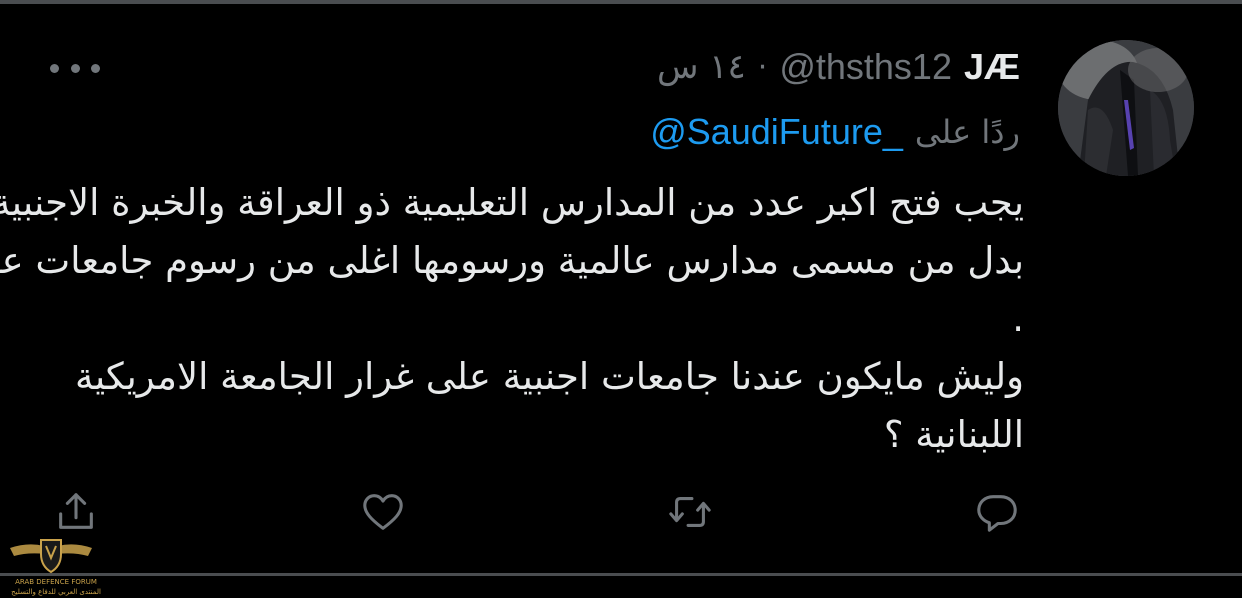  I want to click on reply-icon, so click(997, 513).